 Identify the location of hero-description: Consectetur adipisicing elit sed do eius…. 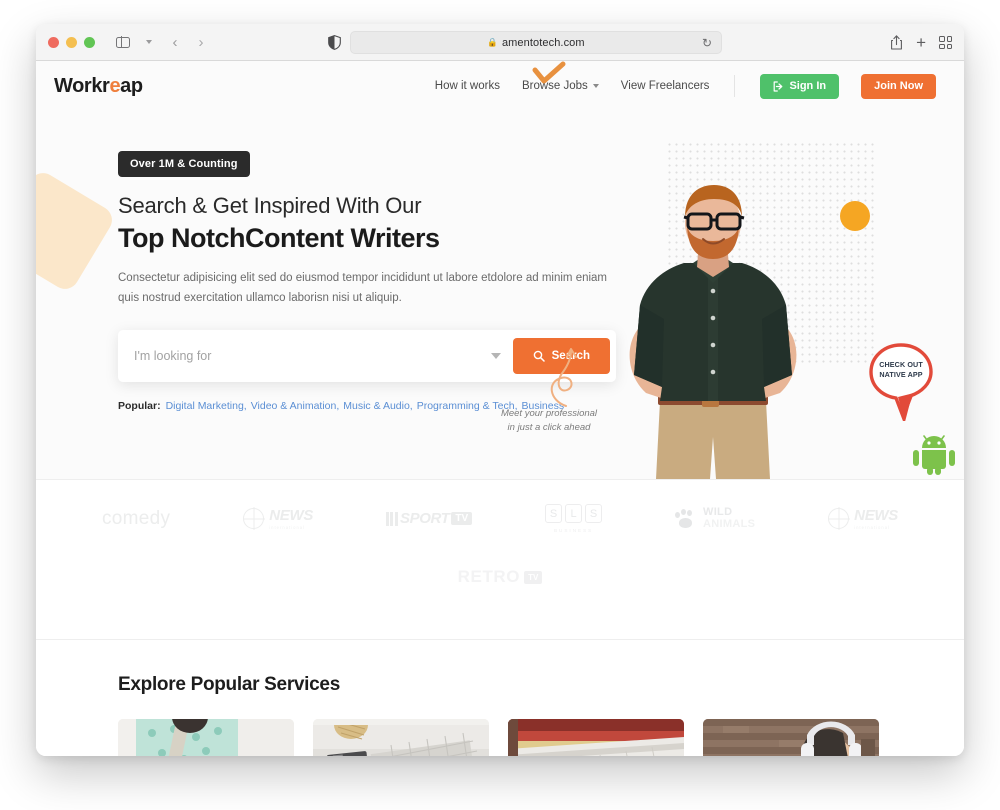
(363, 288).